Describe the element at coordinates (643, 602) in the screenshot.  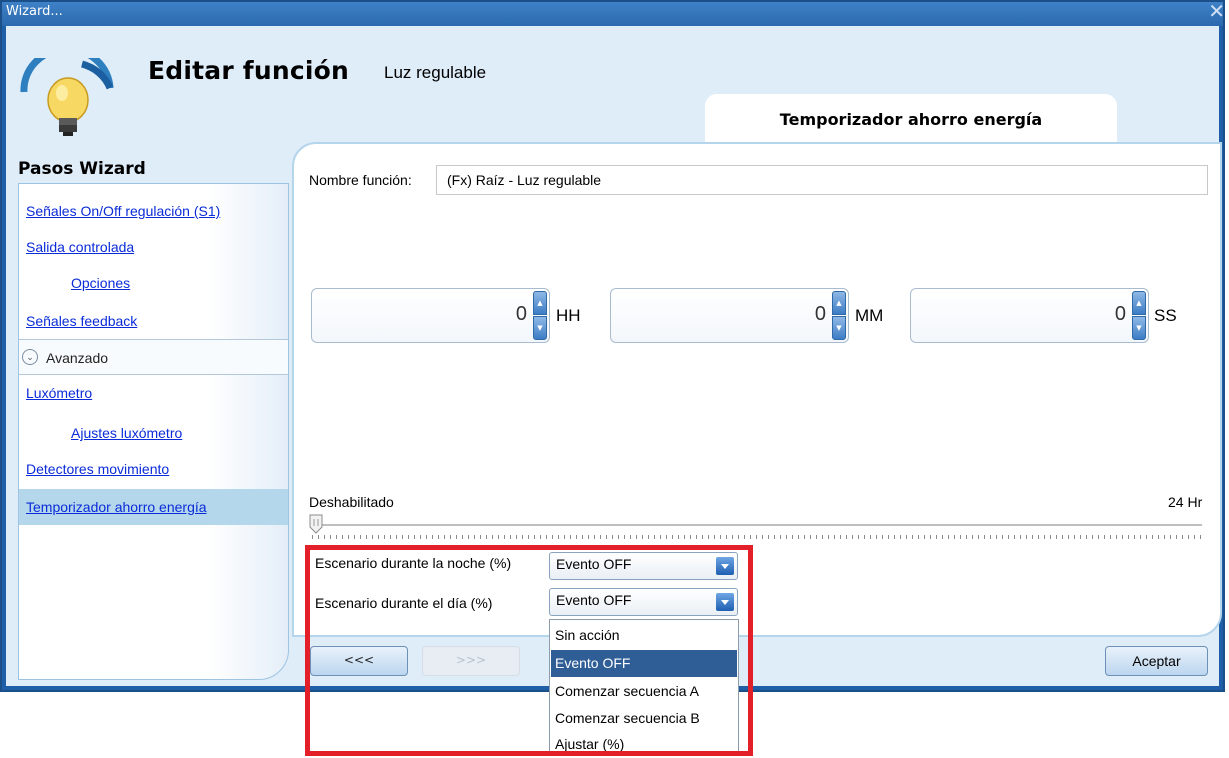
I see `day-scenario-select: Evento OFF` at that location.